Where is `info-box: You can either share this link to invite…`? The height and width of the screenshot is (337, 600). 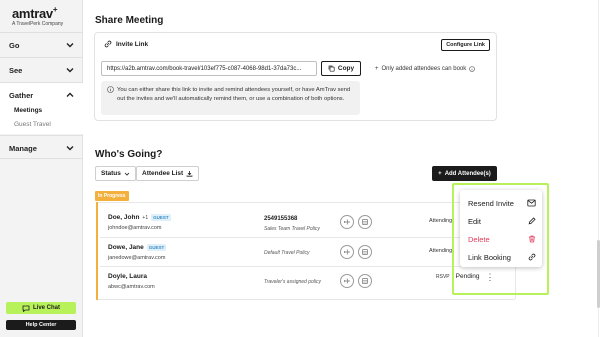 info-box: You can either share this link to invite… is located at coordinates (230, 98).